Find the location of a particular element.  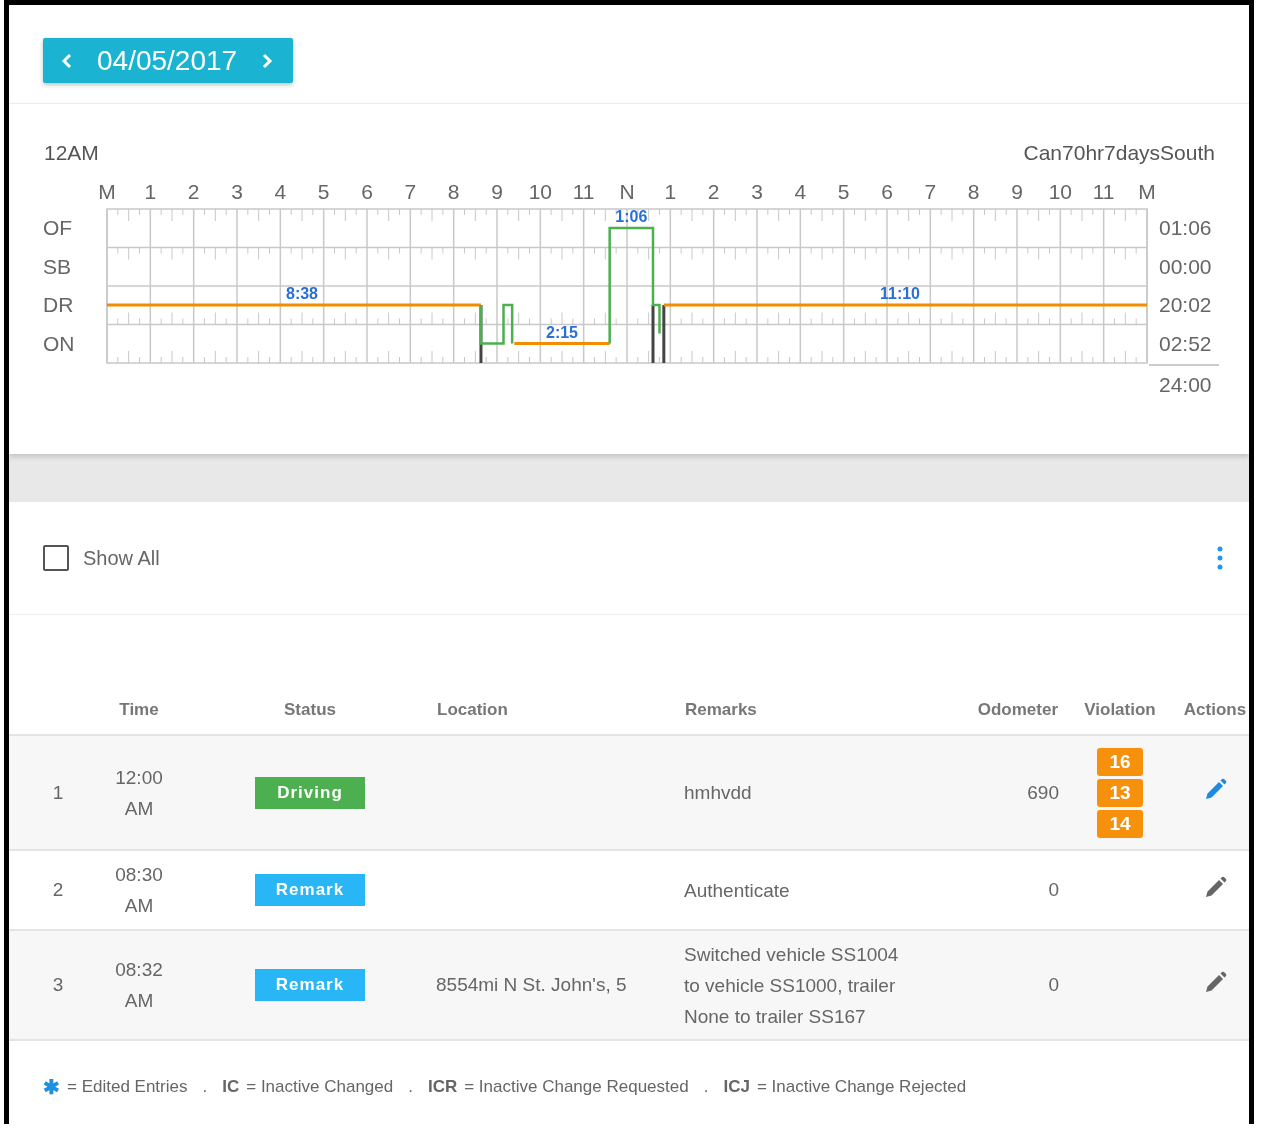

date-label: 04/05/2017 is located at coordinates (167, 60).